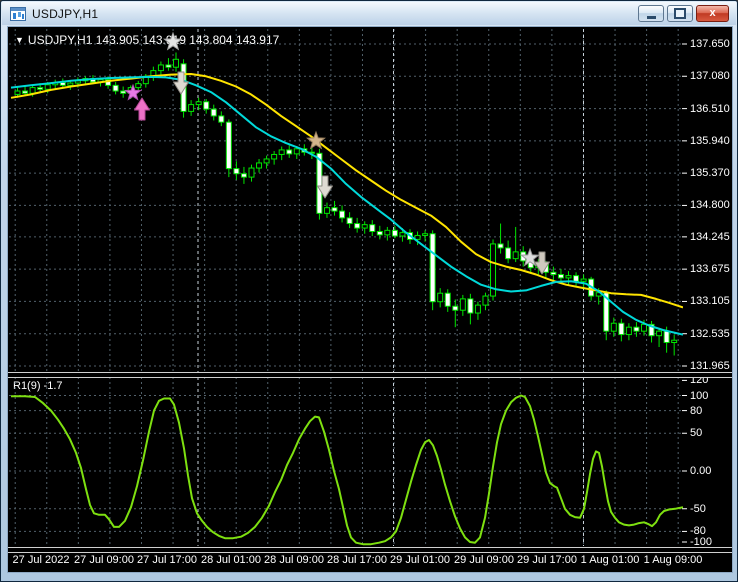 The image size is (738, 582). Describe the element at coordinates (547, 560) in the screenshot. I see `time-axis-label: 29 Jul 17:00` at that location.